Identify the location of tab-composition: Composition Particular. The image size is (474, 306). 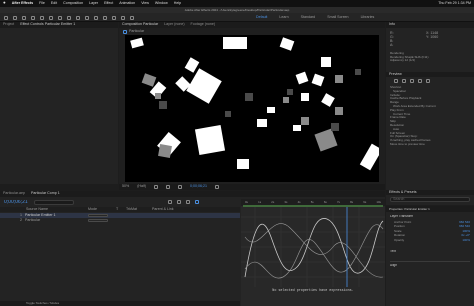
(140, 25).